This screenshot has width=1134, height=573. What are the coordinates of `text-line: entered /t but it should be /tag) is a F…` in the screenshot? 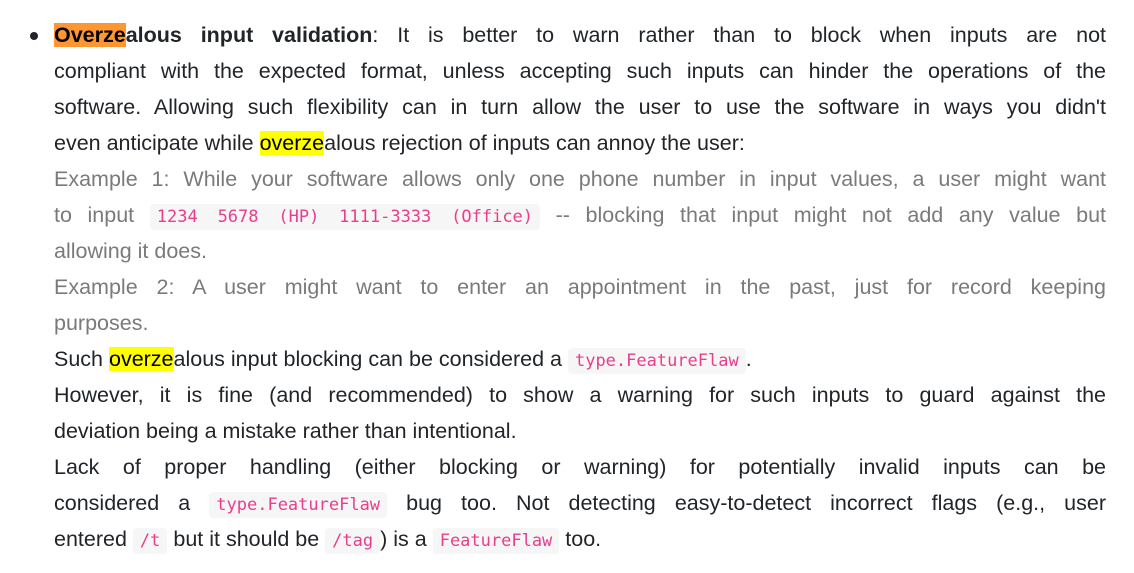 It's located at (580, 539).